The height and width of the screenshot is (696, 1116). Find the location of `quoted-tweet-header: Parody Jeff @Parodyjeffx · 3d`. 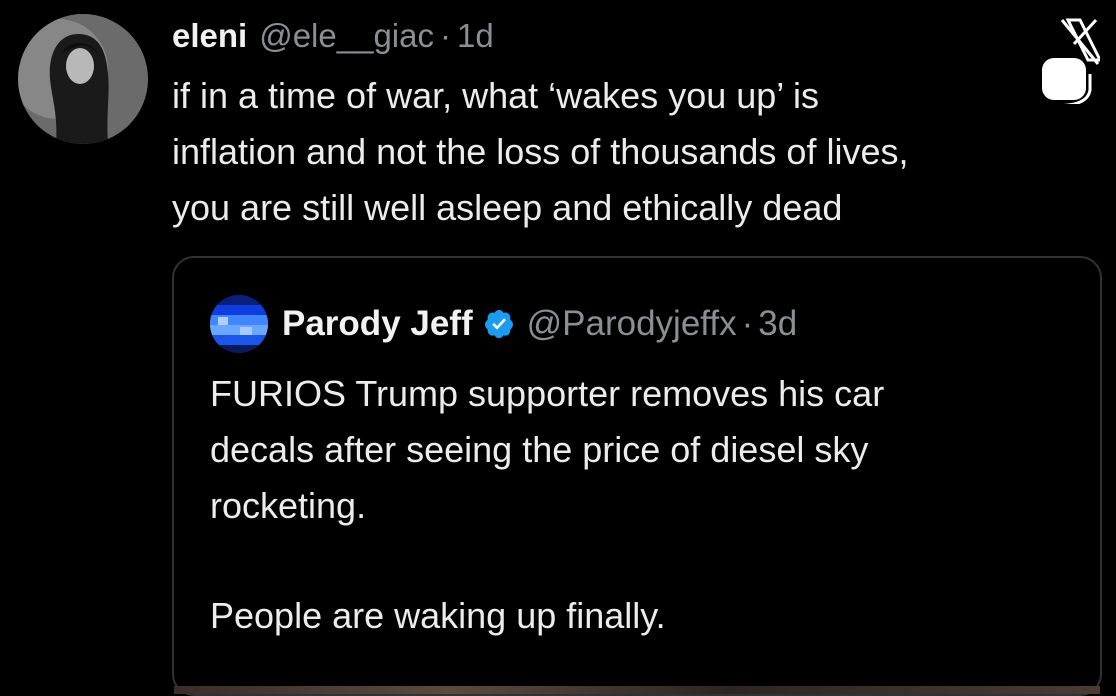

quoted-tweet-header: Parody Jeff @Parodyjeffx · 3d is located at coordinates (503, 324).